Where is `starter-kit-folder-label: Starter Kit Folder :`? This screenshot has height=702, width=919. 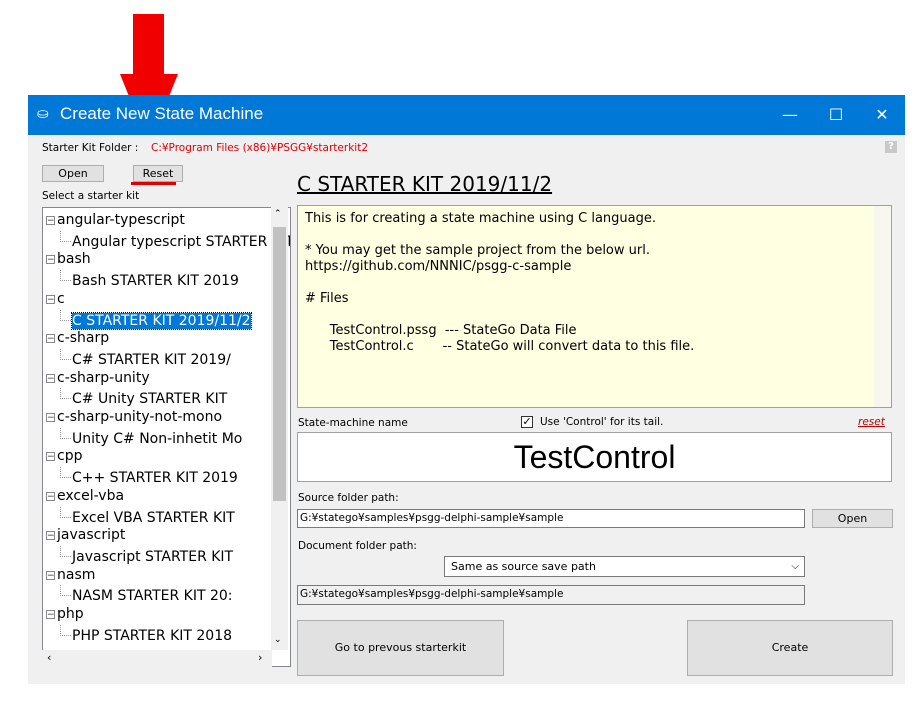
starter-kit-folder-label: Starter Kit Folder : is located at coordinates (90, 148).